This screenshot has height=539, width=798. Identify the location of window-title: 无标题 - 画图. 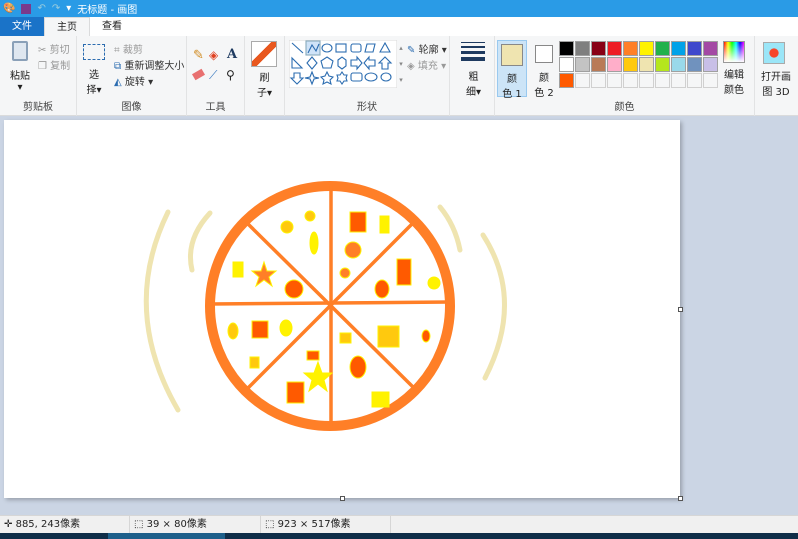
(107, 10).